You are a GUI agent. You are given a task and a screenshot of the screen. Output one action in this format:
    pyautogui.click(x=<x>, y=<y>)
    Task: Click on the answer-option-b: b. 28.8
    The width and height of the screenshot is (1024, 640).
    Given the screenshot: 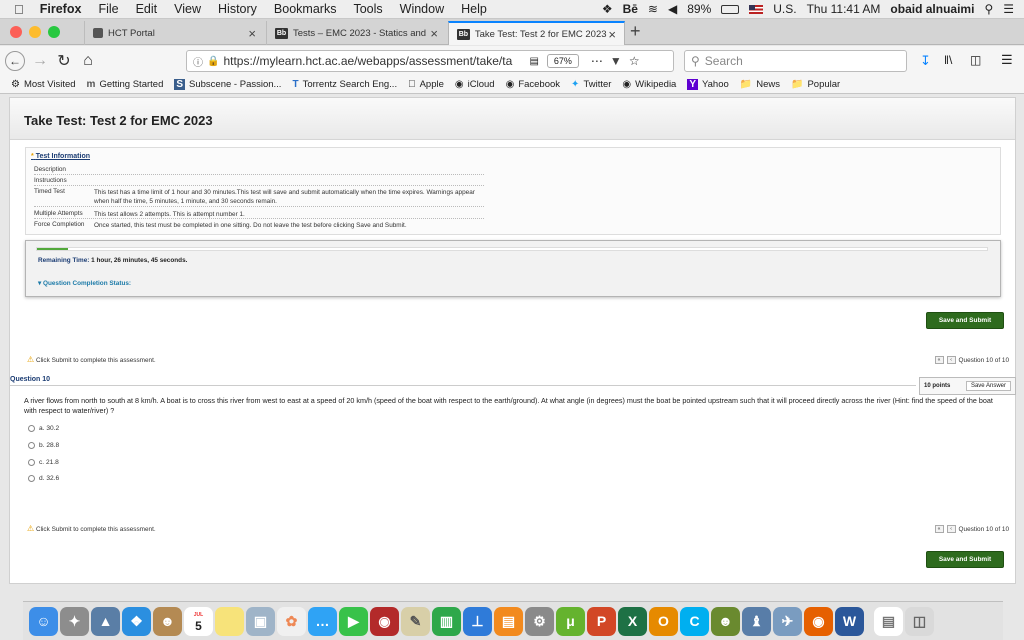 What is the action you would take?
    pyautogui.click(x=43, y=445)
    